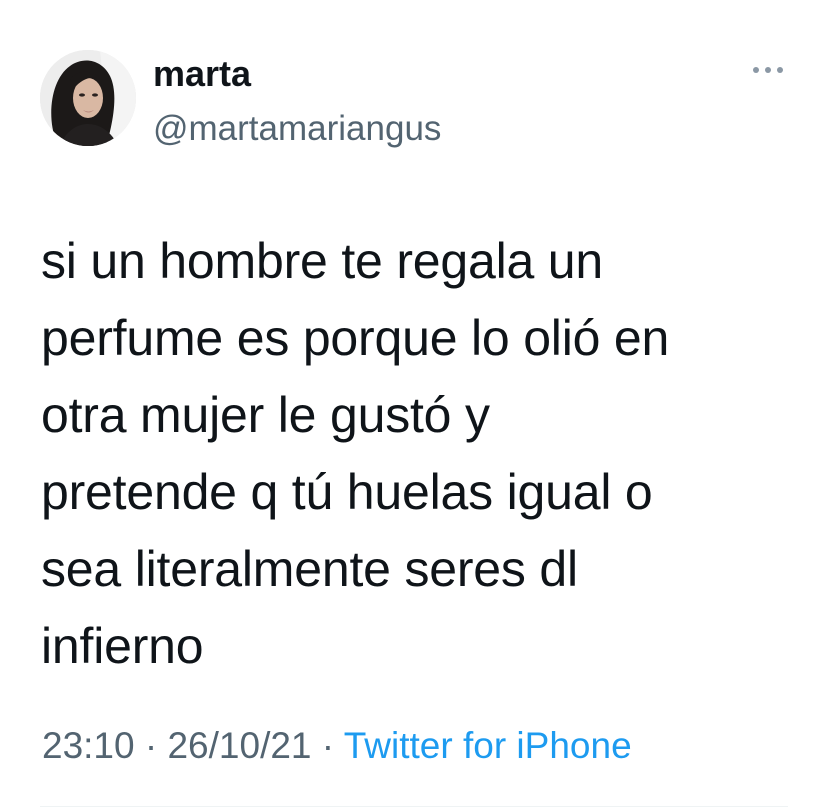 This screenshot has height=811, width=828. What do you see at coordinates (202, 74) in the screenshot?
I see `display-name: marta` at bounding box center [202, 74].